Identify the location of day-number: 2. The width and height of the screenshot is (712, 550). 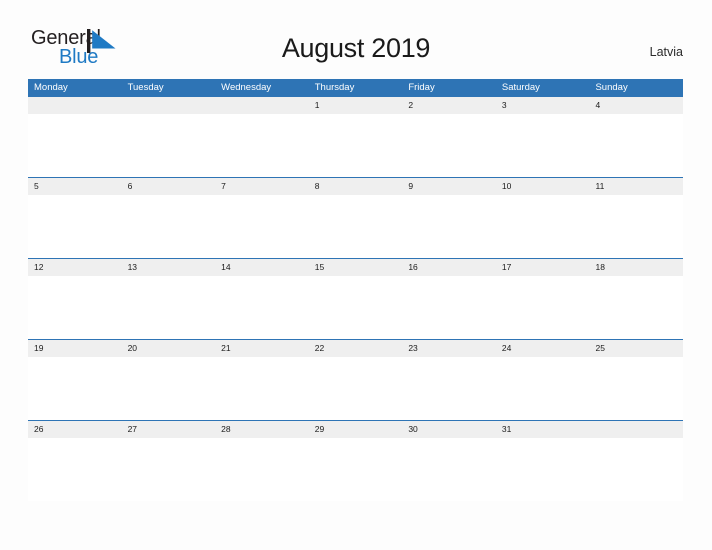
(449, 105).